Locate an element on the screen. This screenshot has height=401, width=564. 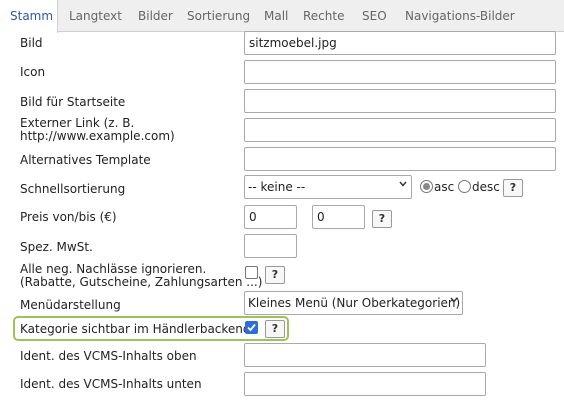
menuedarstellung-label: Menüdarstellung is located at coordinates (70, 305).